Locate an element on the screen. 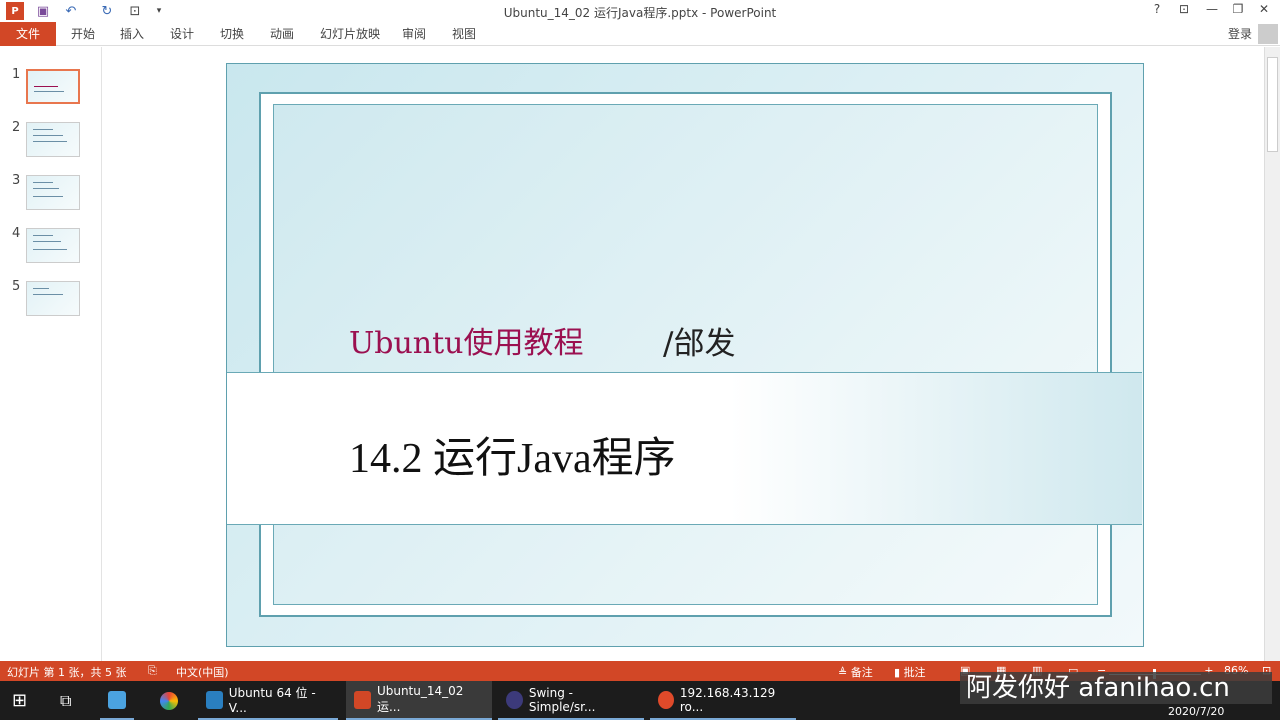  tab-review: 审阅 is located at coordinates (414, 34).